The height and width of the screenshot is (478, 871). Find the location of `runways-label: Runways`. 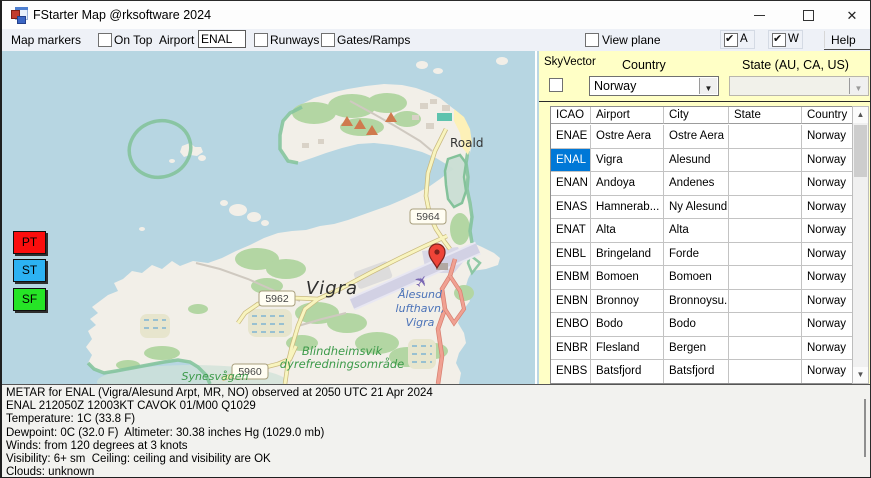

runways-label: Runways is located at coordinates (294, 40).